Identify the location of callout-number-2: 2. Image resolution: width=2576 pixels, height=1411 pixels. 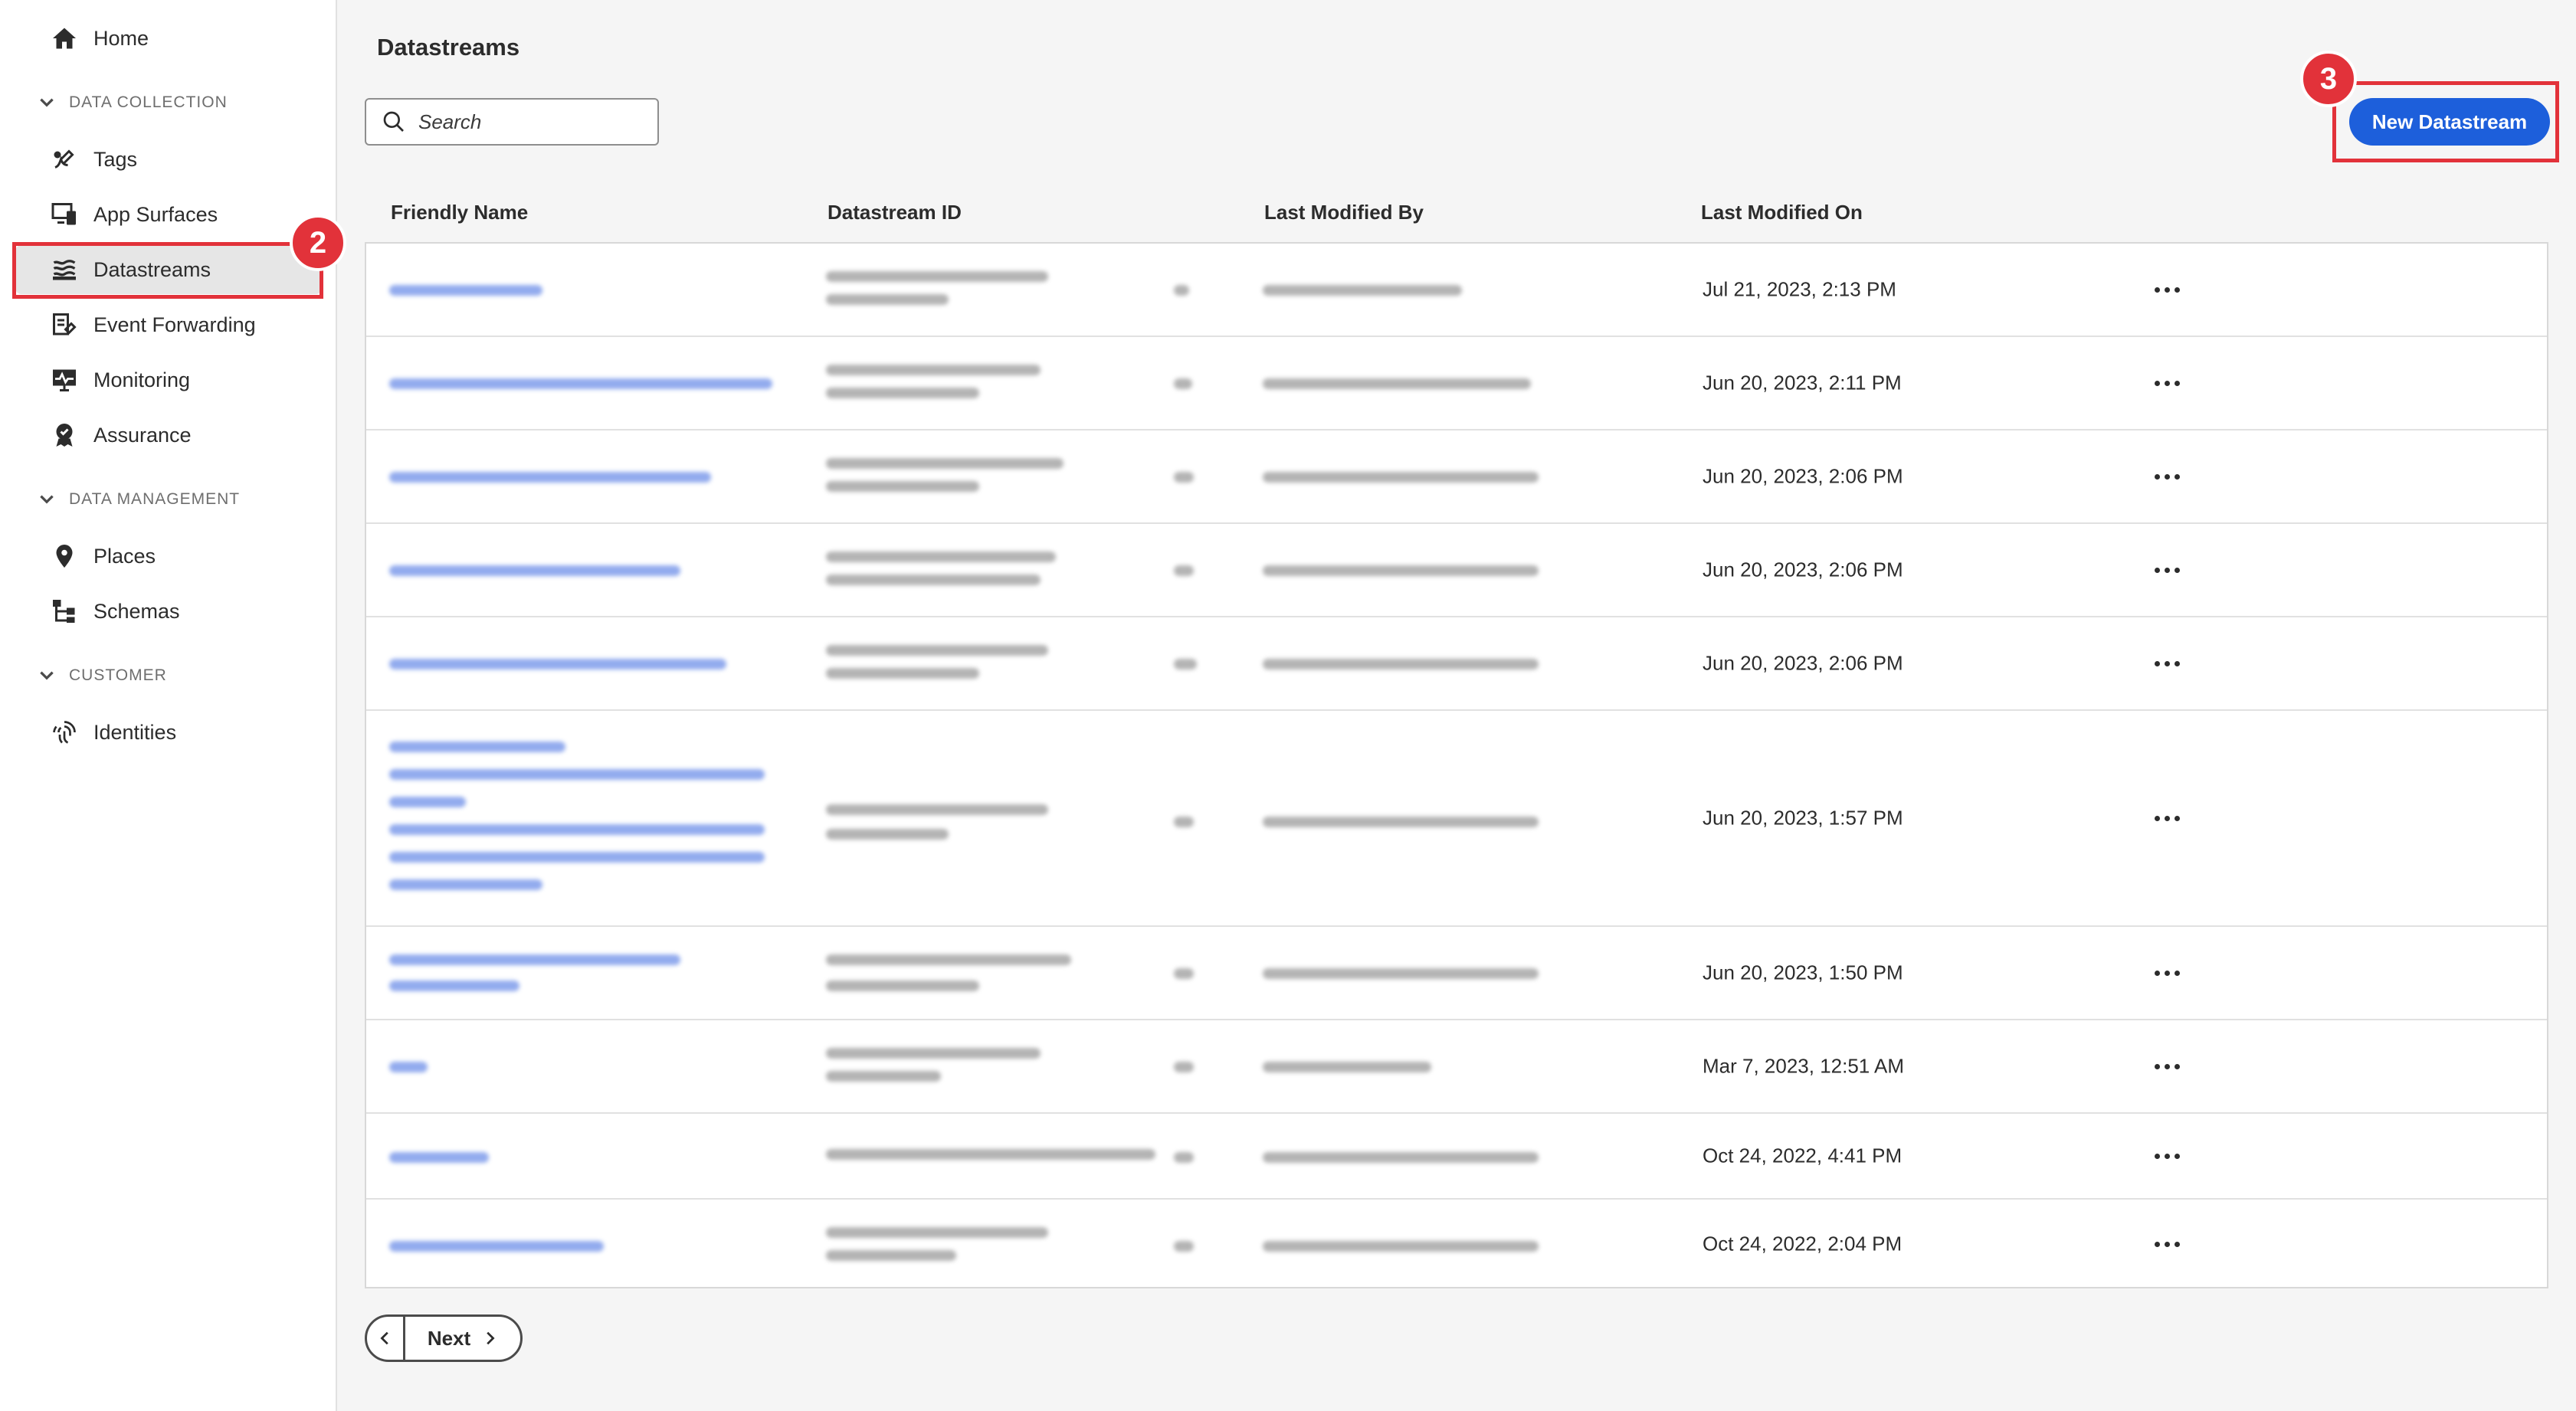
(318, 242).